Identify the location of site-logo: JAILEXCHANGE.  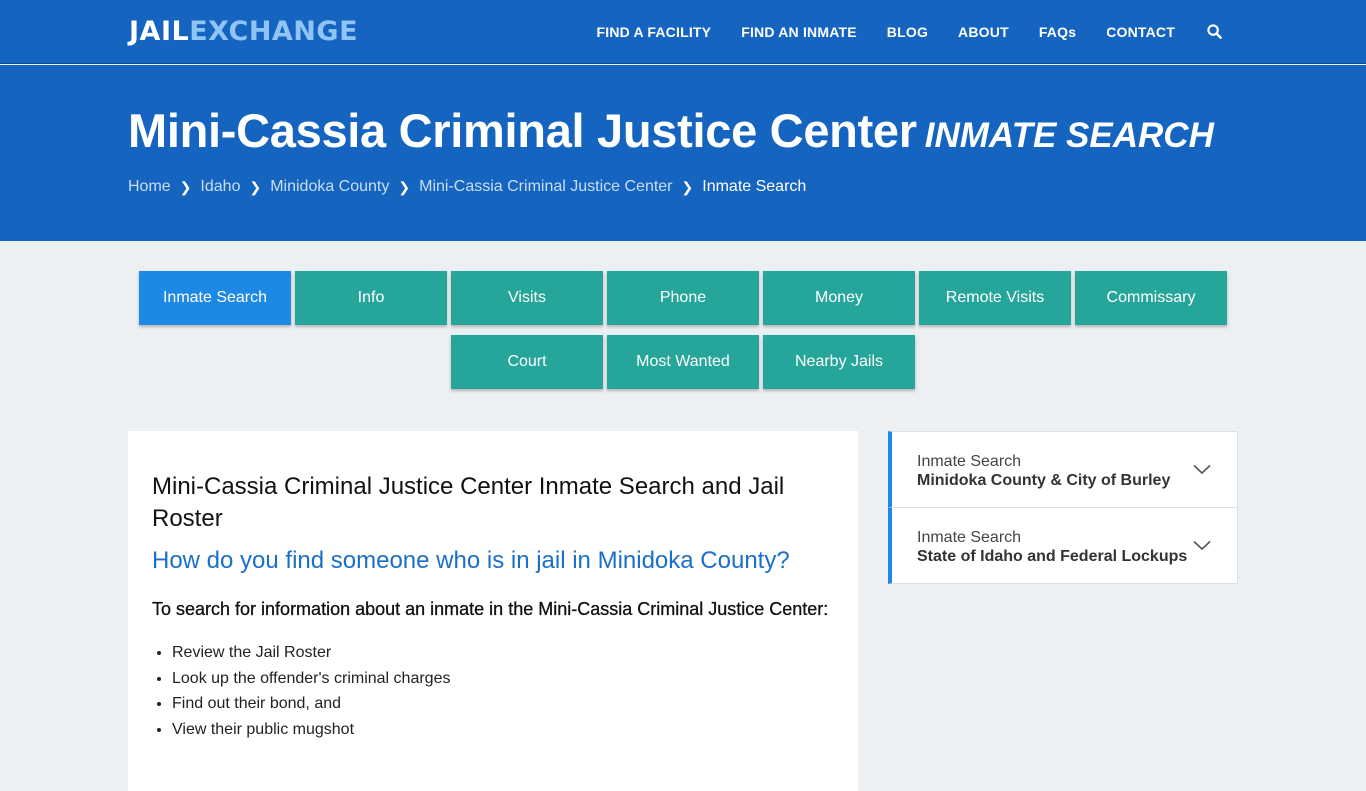
(243, 31).